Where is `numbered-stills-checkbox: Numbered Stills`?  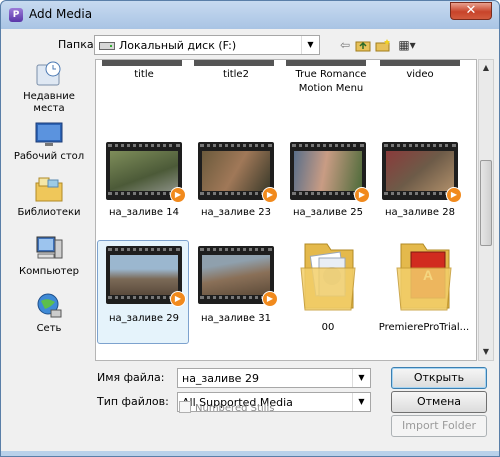 numbered-stills-checkbox: Numbered Stills is located at coordinates (226, 407).